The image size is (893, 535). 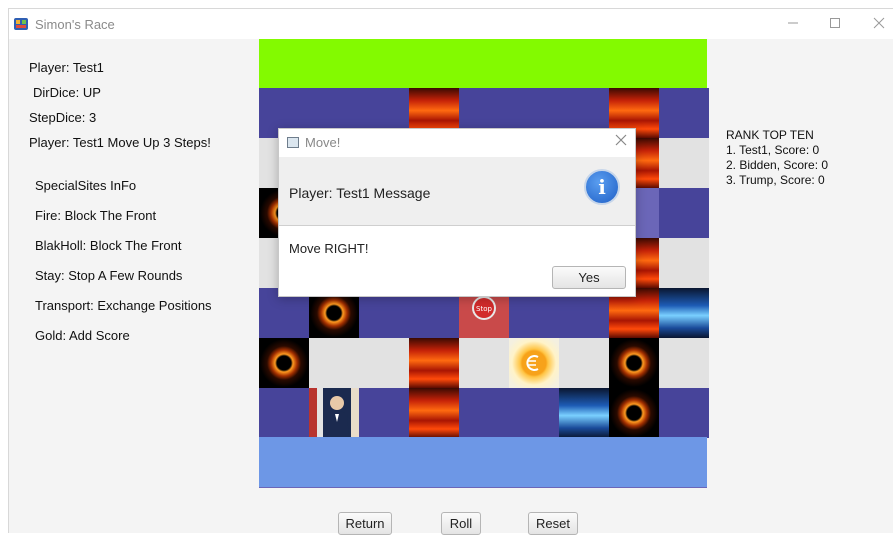 I want to click on maximize-icon, so click(x=835, y=23).